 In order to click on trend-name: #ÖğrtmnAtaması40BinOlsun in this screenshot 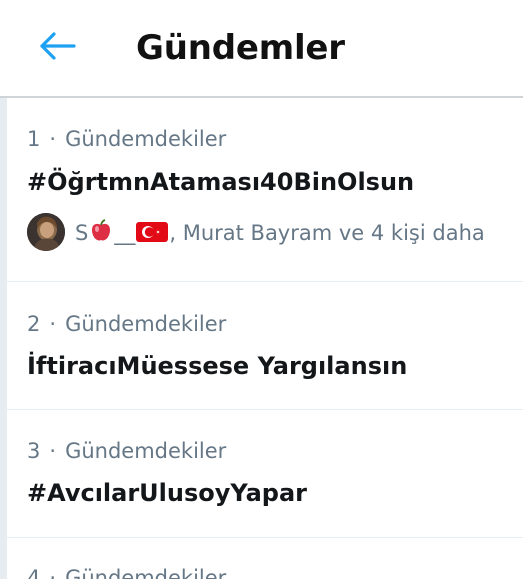, I will do `click(221, 182)`.